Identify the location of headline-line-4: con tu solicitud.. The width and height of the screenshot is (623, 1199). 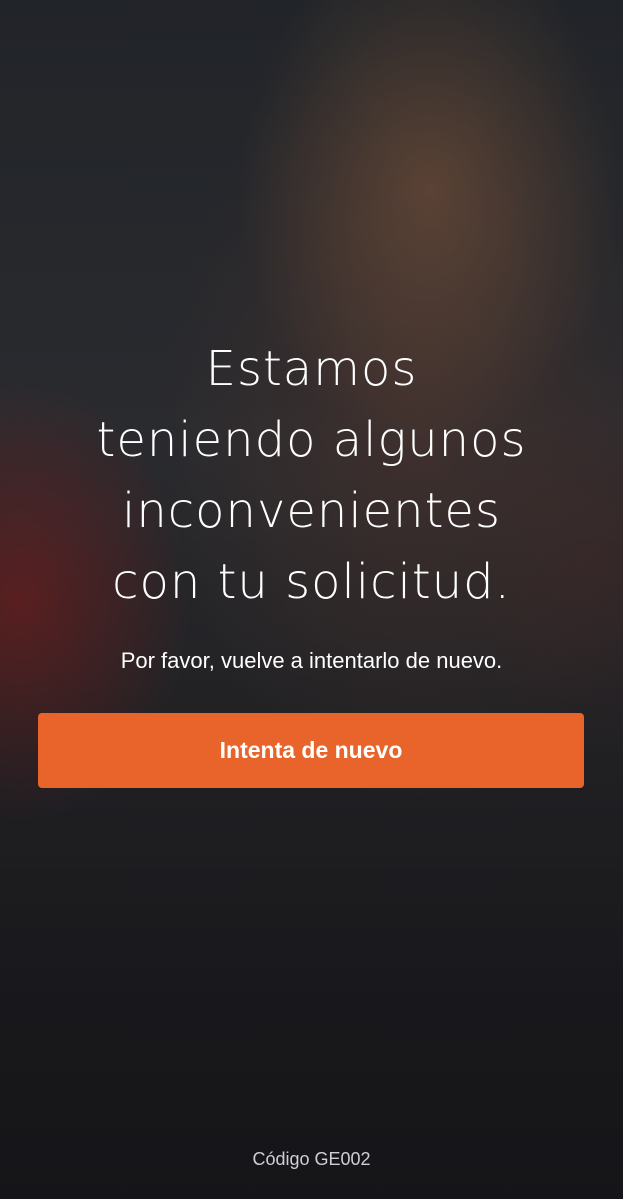
(311, 582).